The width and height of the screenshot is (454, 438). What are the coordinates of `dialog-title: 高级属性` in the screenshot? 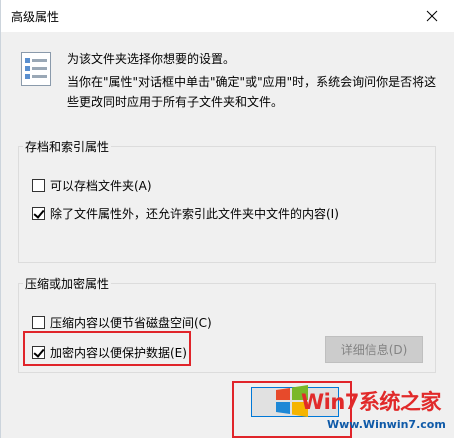 It's located at (35, 17).